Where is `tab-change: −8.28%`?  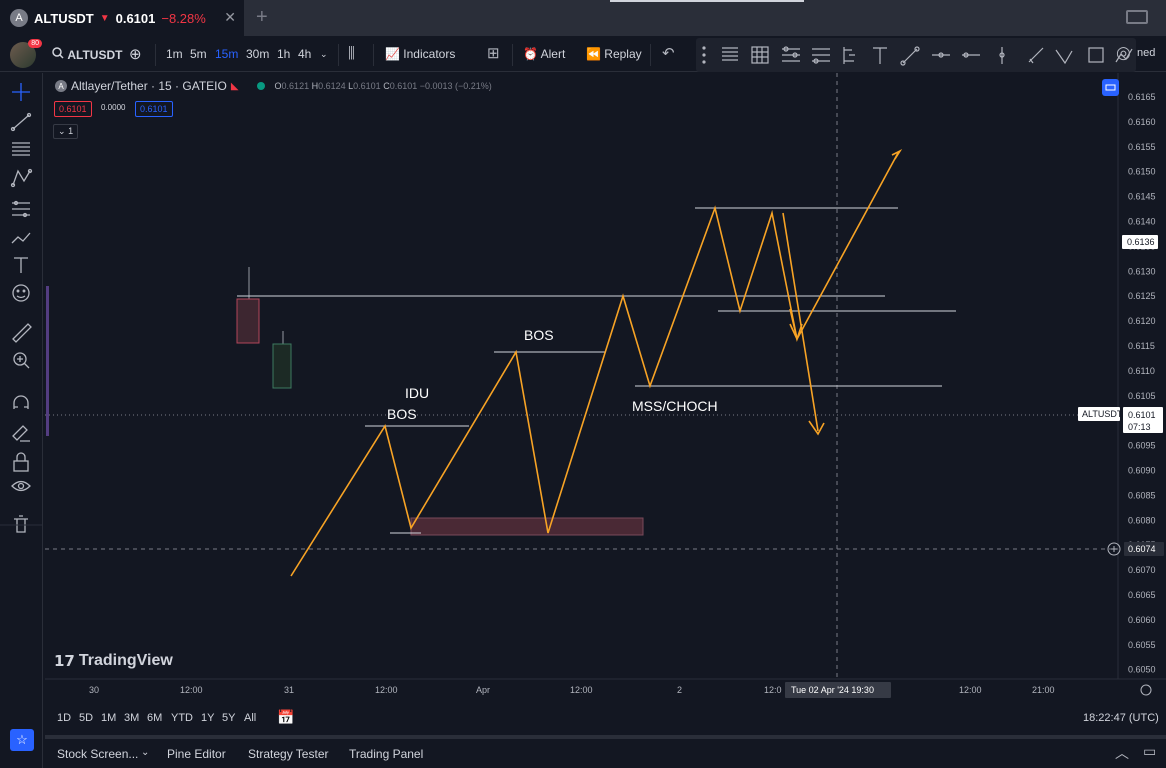
tab-change: −8.28% is located at coordinates (183, 18).